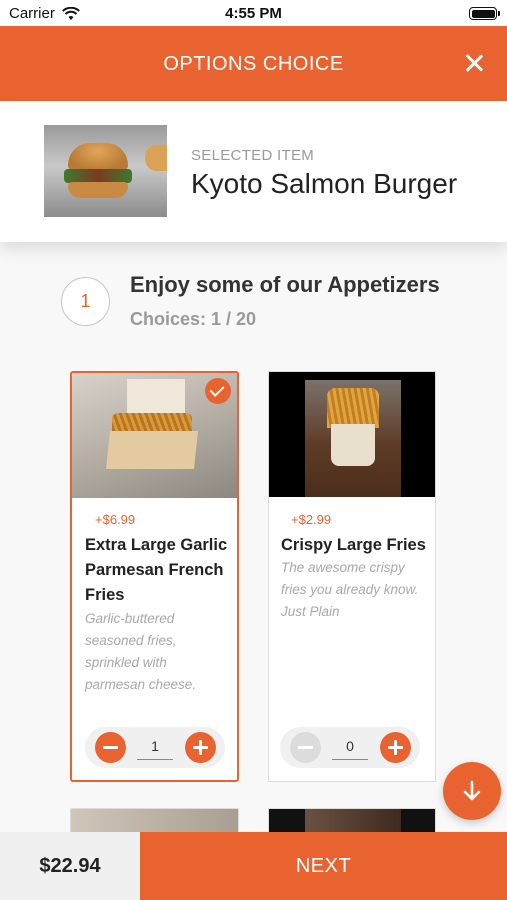  Describe the element at coordinates (484, 13) in the screenshot. I see `battery-icon` at that location.